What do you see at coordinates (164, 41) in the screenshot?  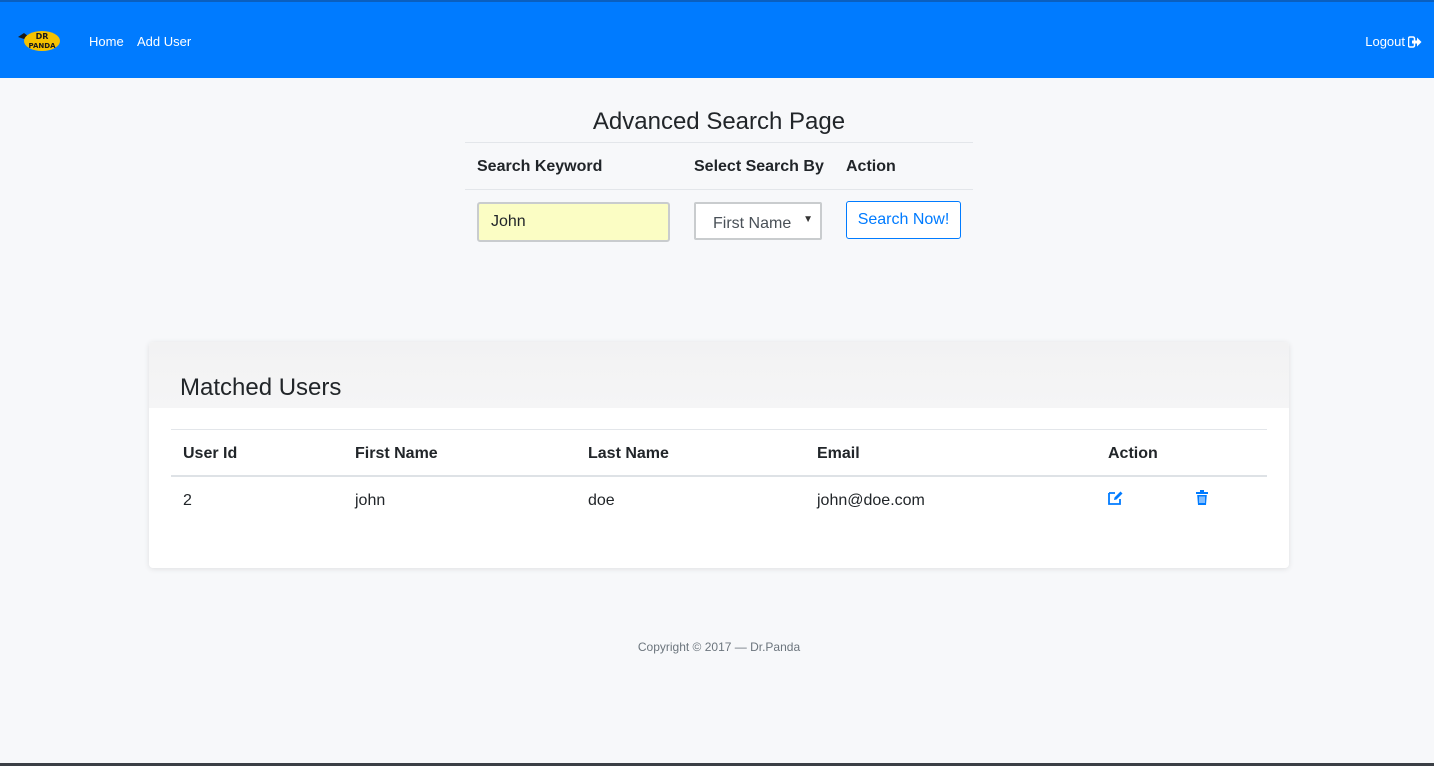 I see `nav-add-user-link: Add User` at bounding box center [164, 41].